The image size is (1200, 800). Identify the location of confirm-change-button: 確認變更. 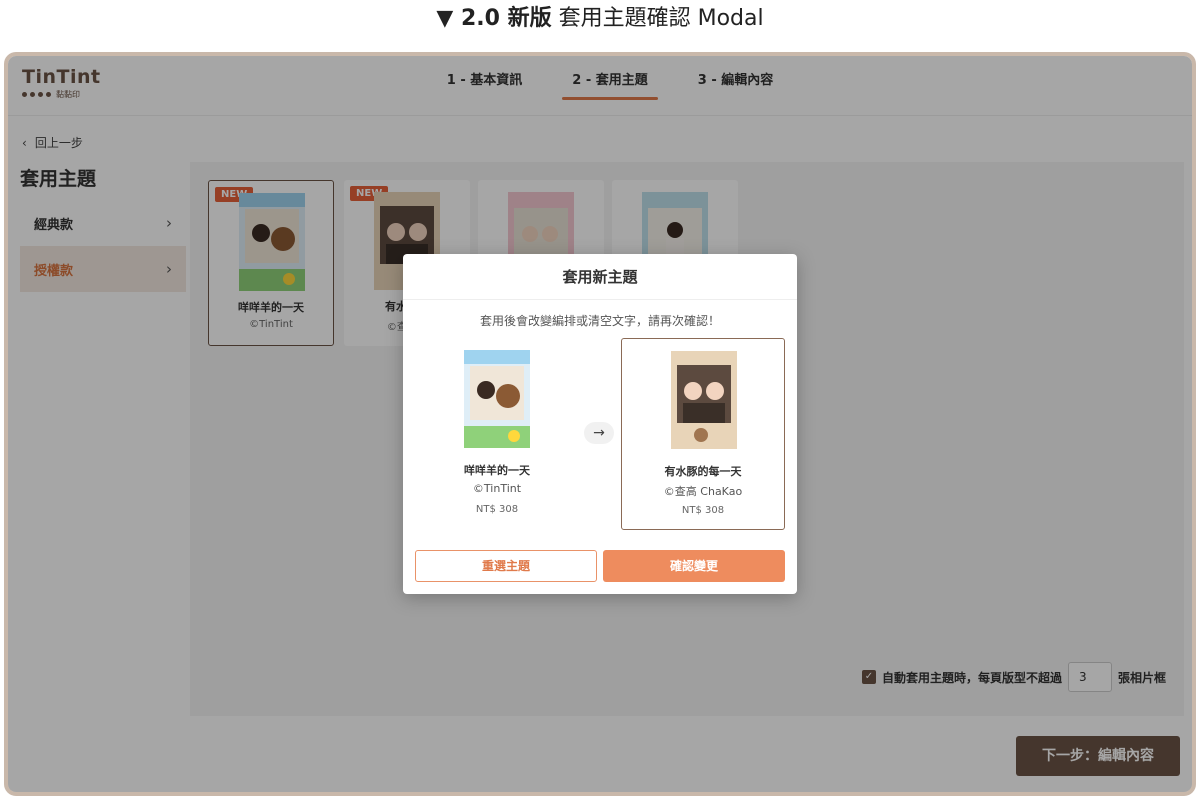
(694, 566).